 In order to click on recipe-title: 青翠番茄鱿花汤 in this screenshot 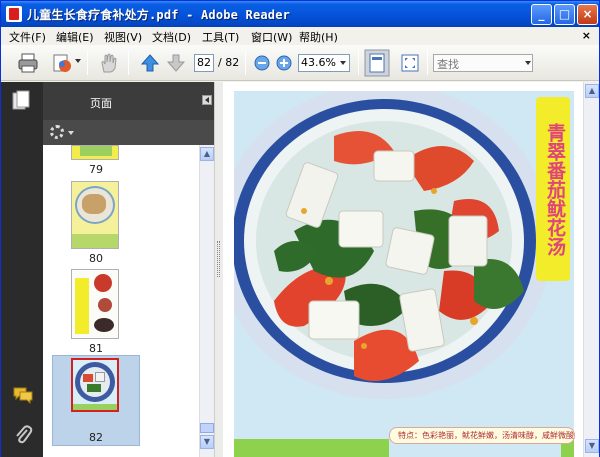, I will do `click(553, 189)`.